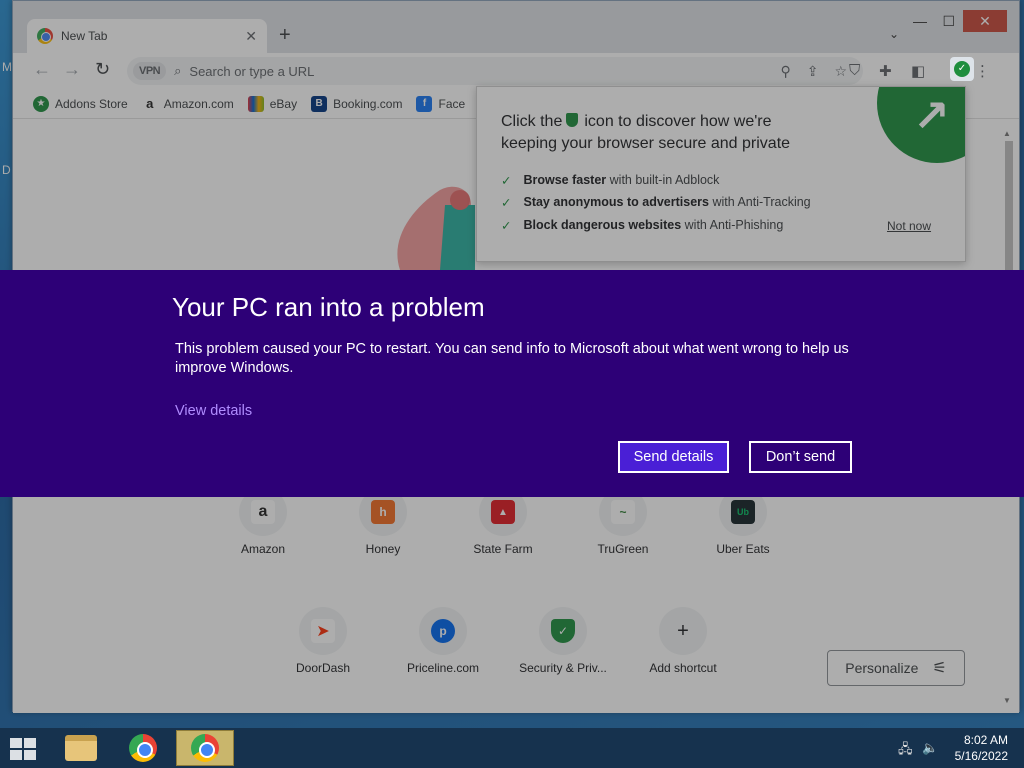 The height and width of the screenshot is (768, 1024). What do you see at coordinates (882, 668) in the screenshot?
I see `personalize-label: Personalize` at bounding box center [882, 668].